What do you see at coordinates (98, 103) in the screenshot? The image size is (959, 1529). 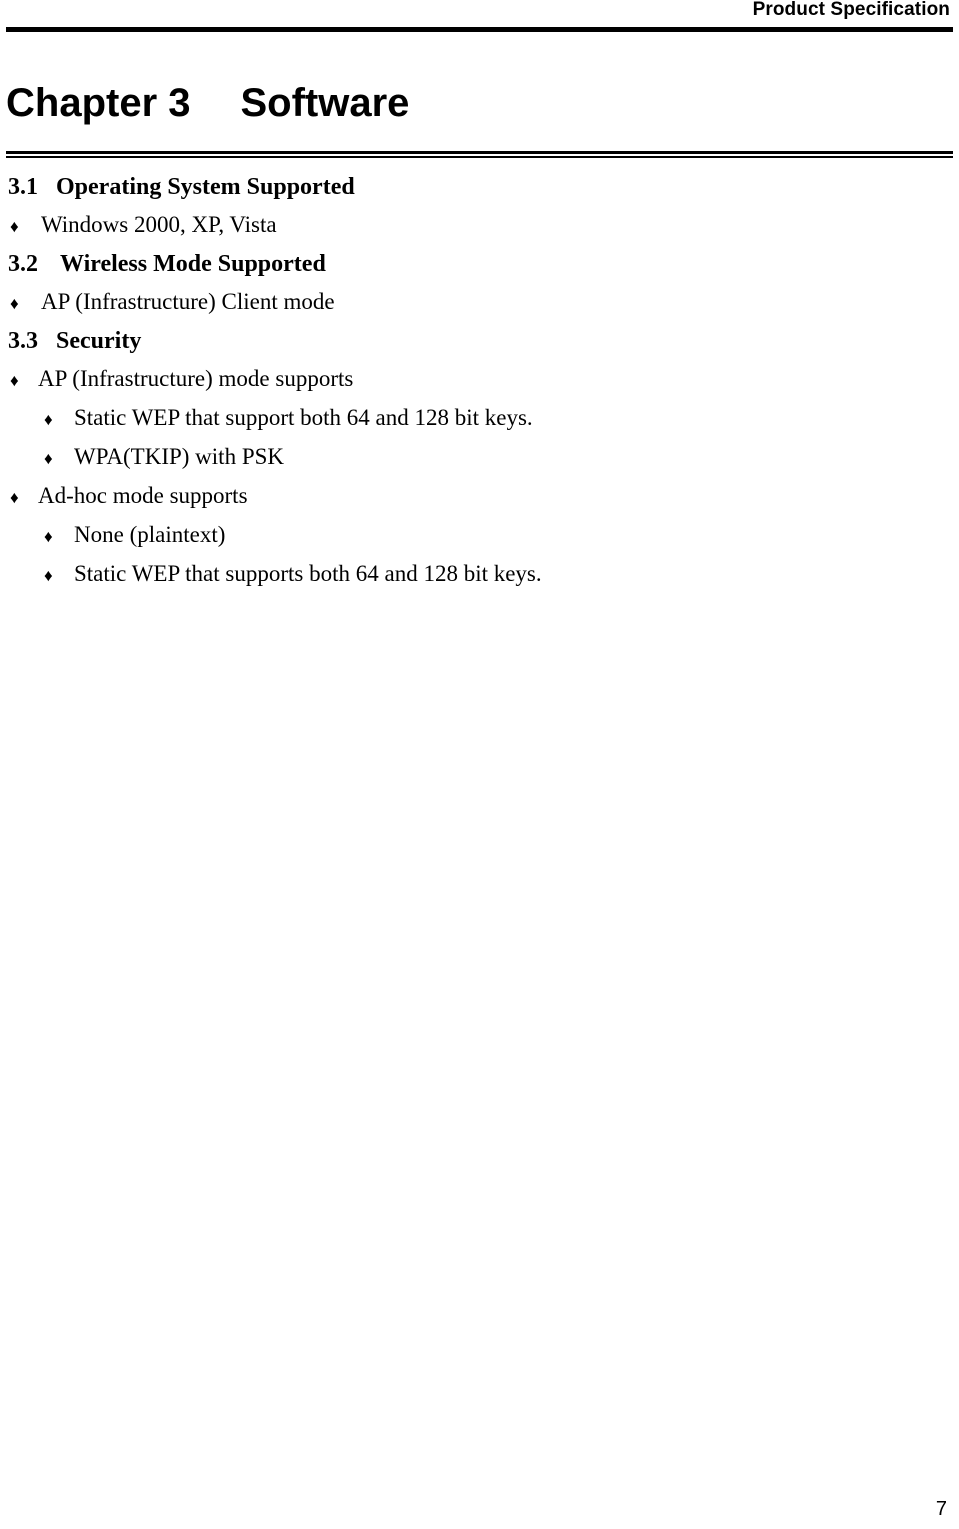 I see `chapter-label: Chapter 3` at bounding box center [98, 103].